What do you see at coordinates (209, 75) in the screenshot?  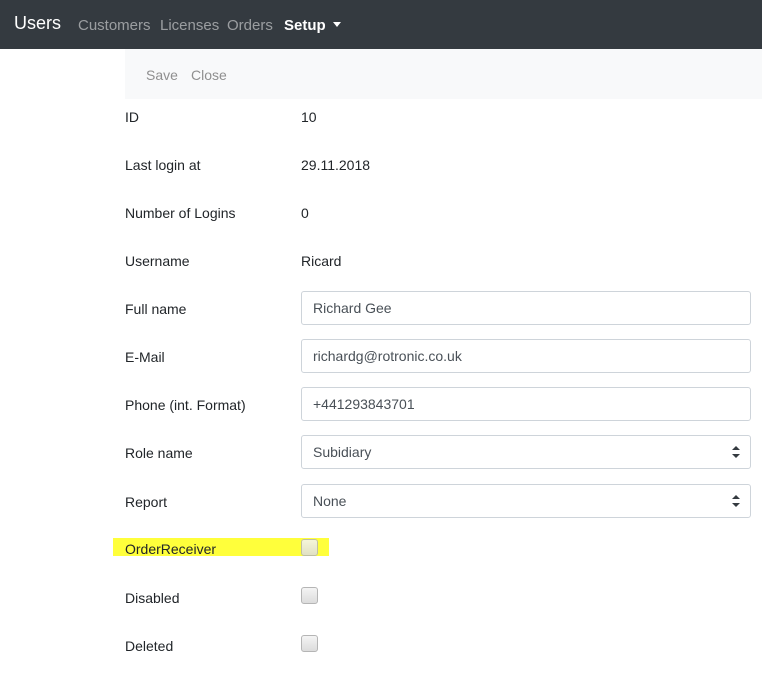 I see `close-button: Close` at bounding box center [209, 75].